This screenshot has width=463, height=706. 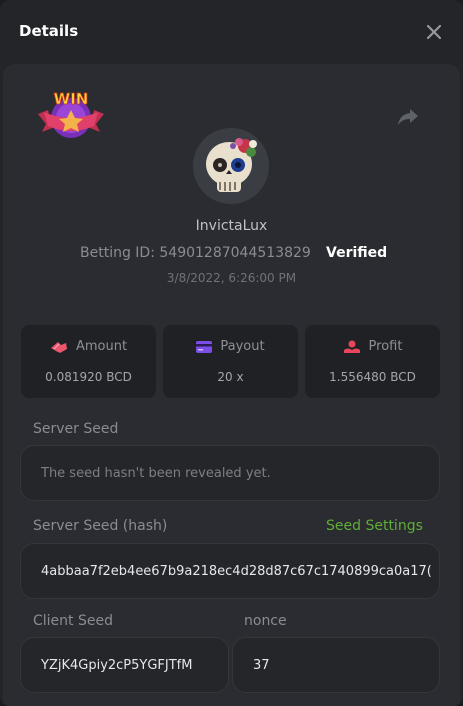 What do you see at coordinates (374, 526) in the screenshot?
I see `seed-settings-link: Seed Settings` at bounding box center [374, 526].